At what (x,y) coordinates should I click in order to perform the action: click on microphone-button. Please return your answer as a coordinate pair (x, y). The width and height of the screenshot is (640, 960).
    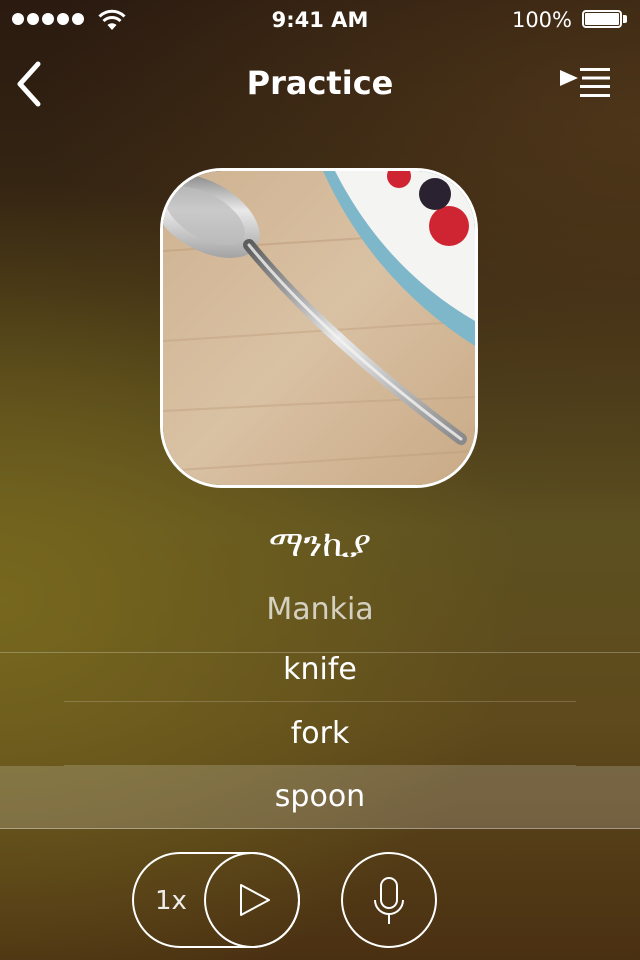
    Looking at the image, I should click on (389, 900).